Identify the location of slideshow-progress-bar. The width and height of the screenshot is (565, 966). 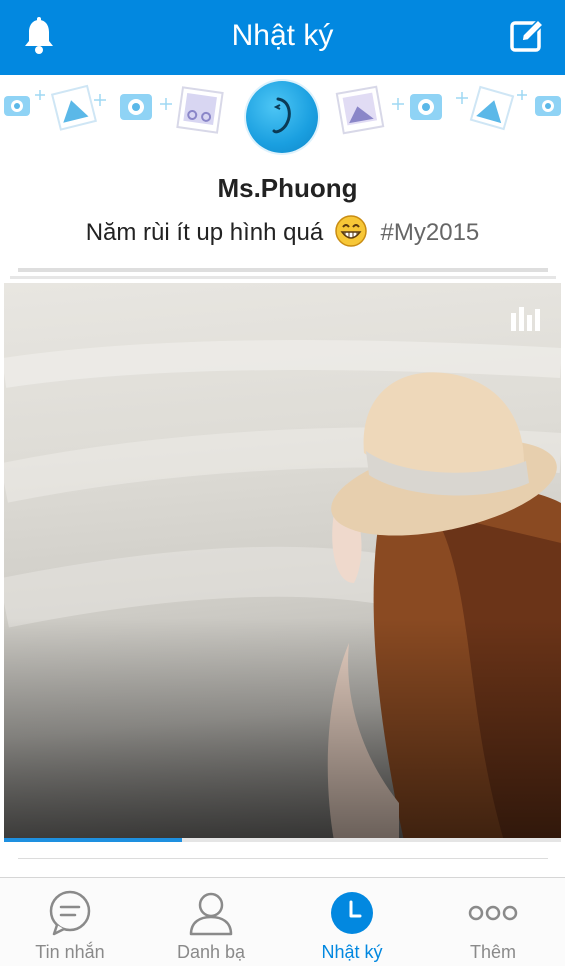
(282, 840).